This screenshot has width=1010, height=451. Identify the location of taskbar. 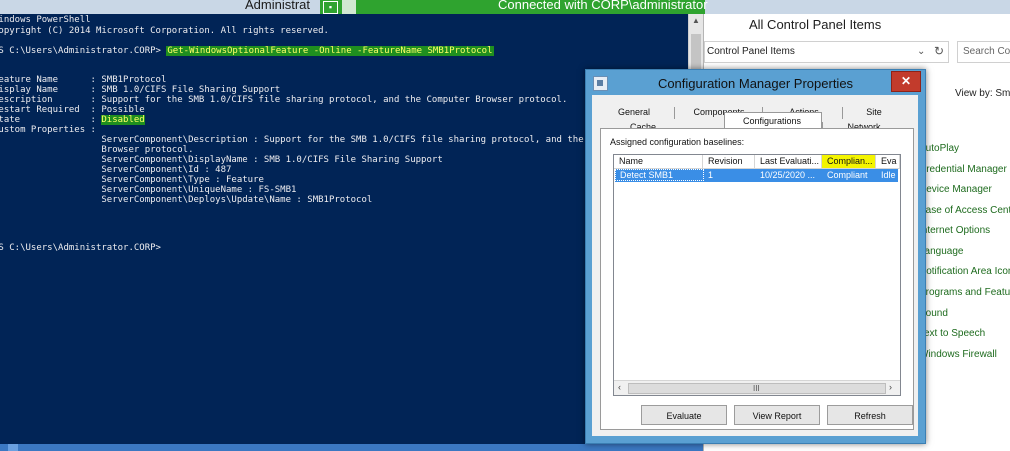
(351, 447).